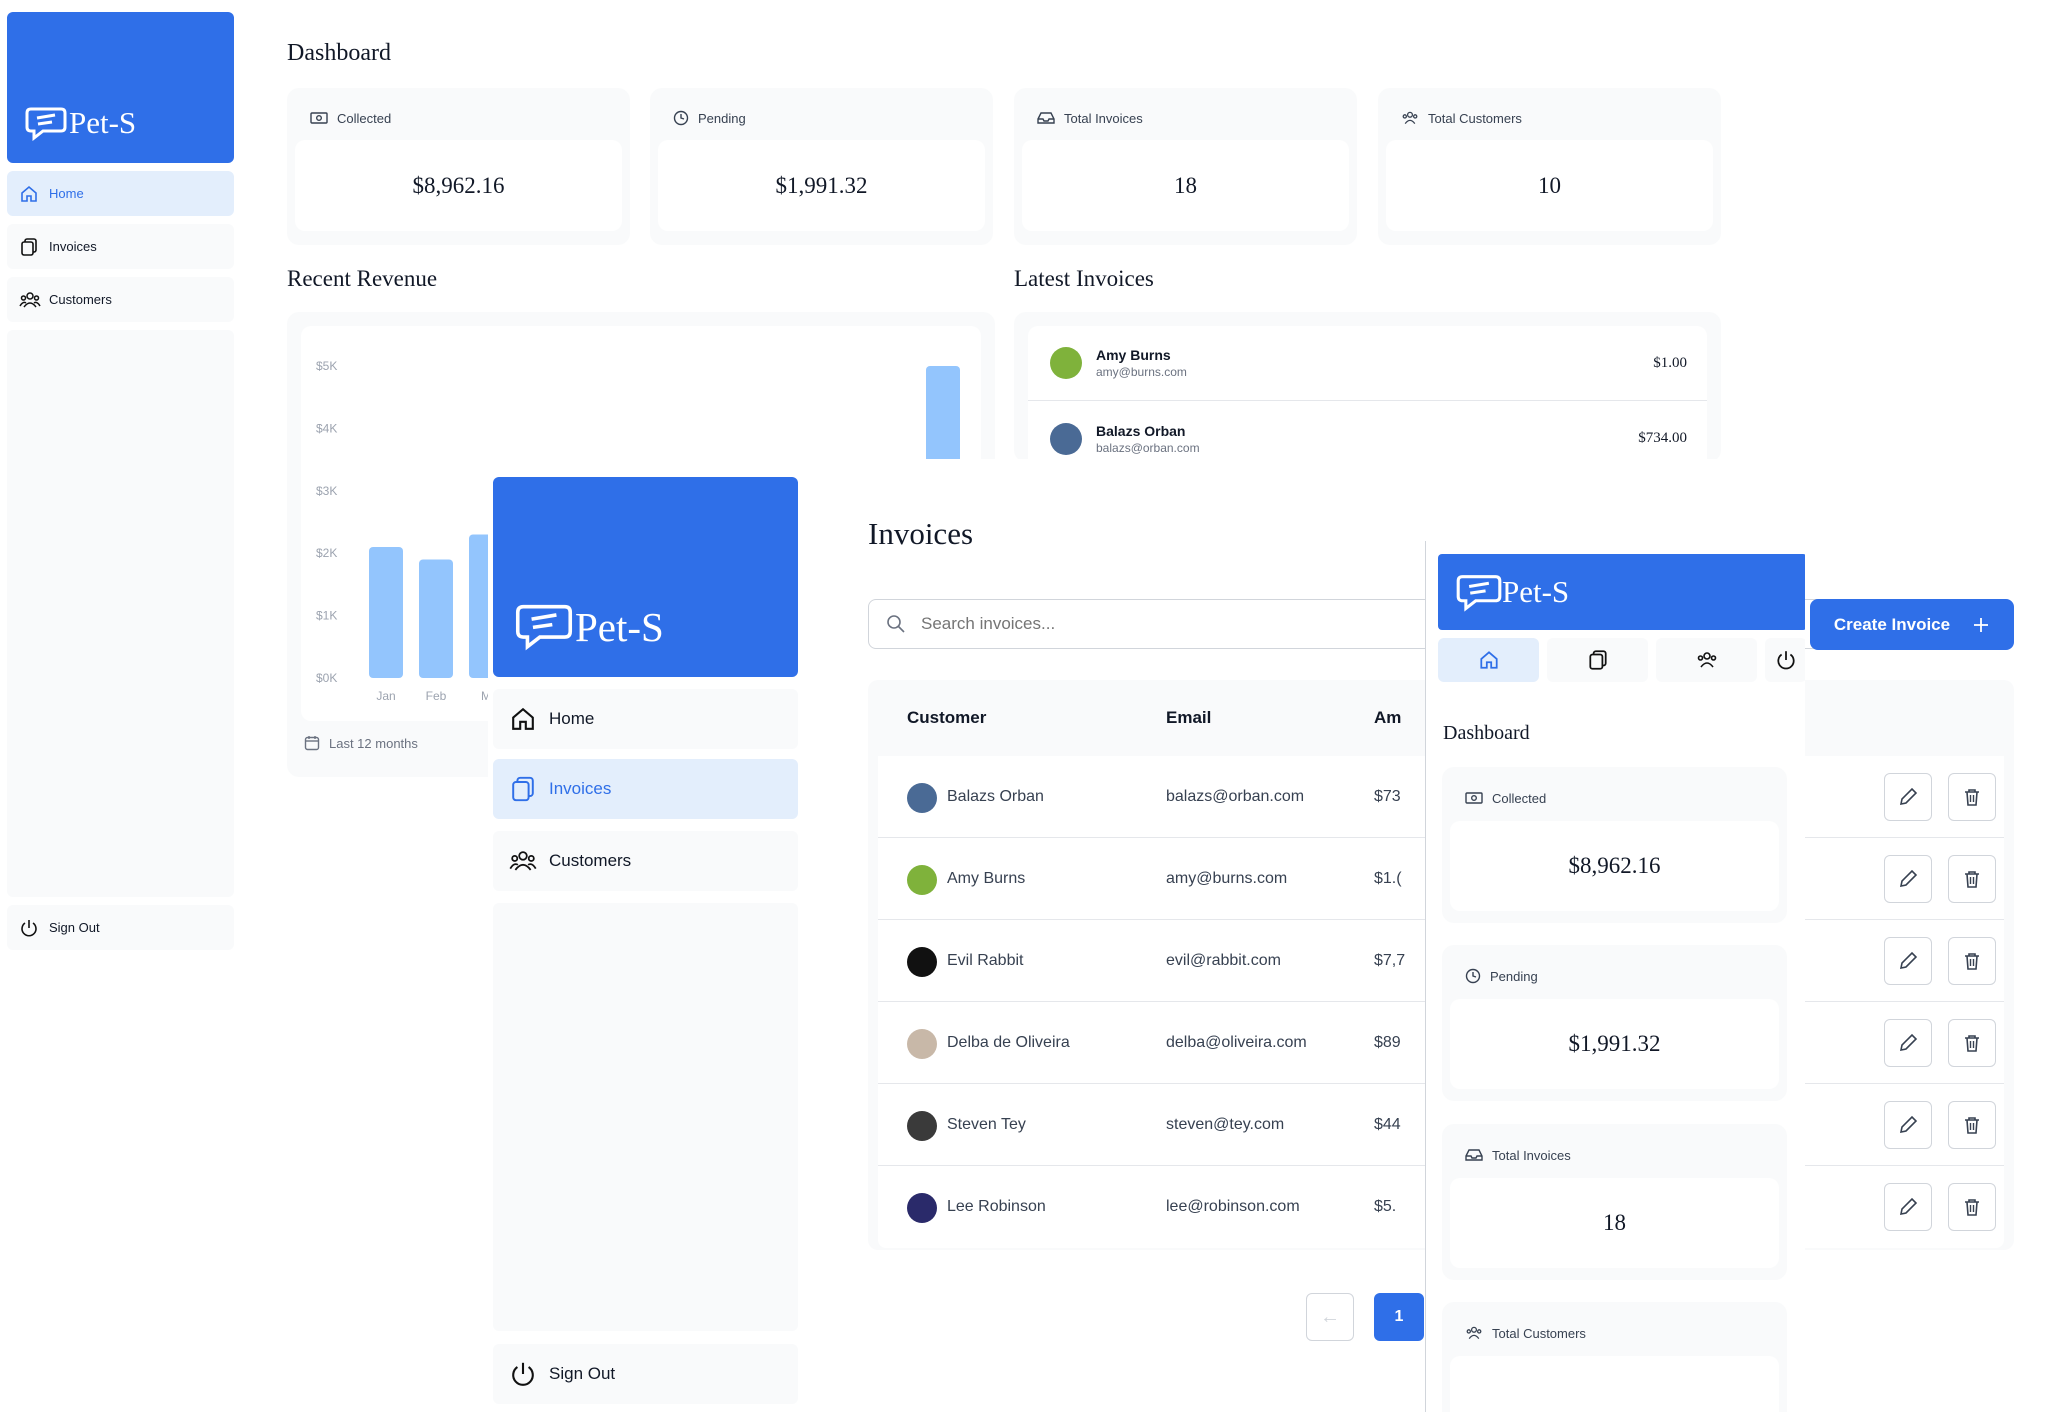 The height and width of the screenshot is (1412, 2051). I want to click on mobile-nav-customers, so click(1706, 660).